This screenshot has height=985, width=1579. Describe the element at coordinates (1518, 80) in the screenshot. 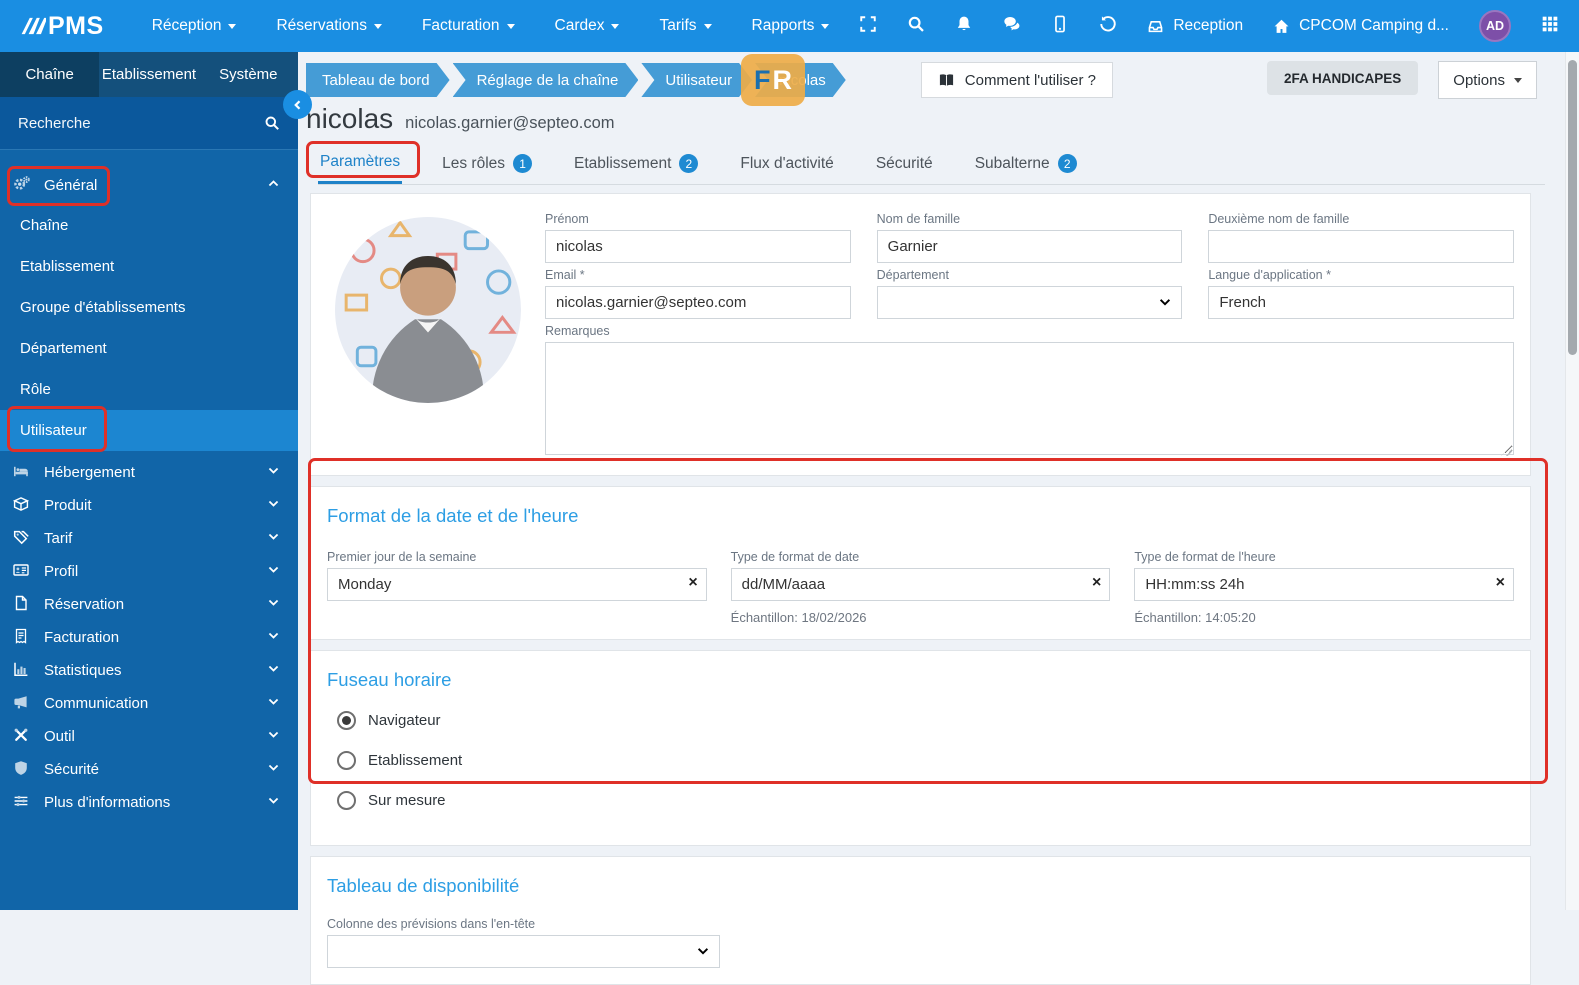

I see `caret-down-icon` at that location.